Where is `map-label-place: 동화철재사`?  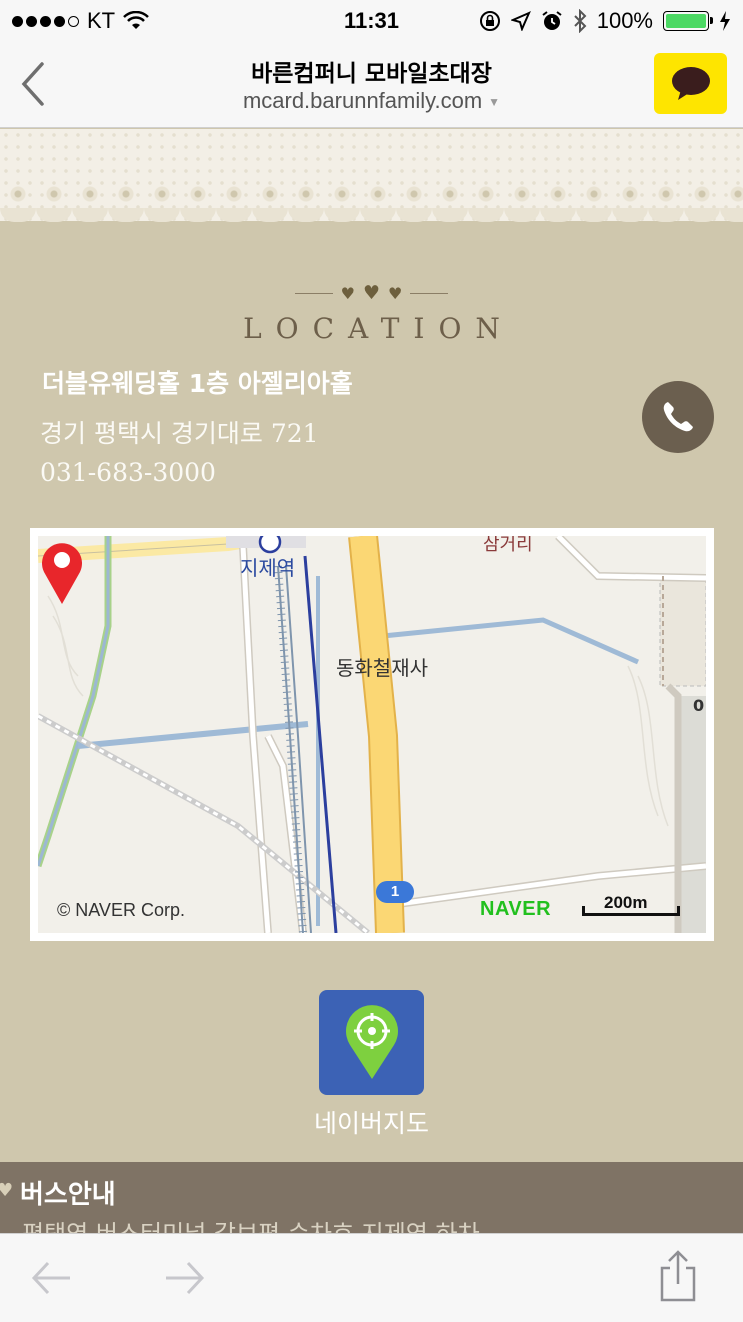
map-label-place: 동화철재사 is located at coordinates (382, 668).